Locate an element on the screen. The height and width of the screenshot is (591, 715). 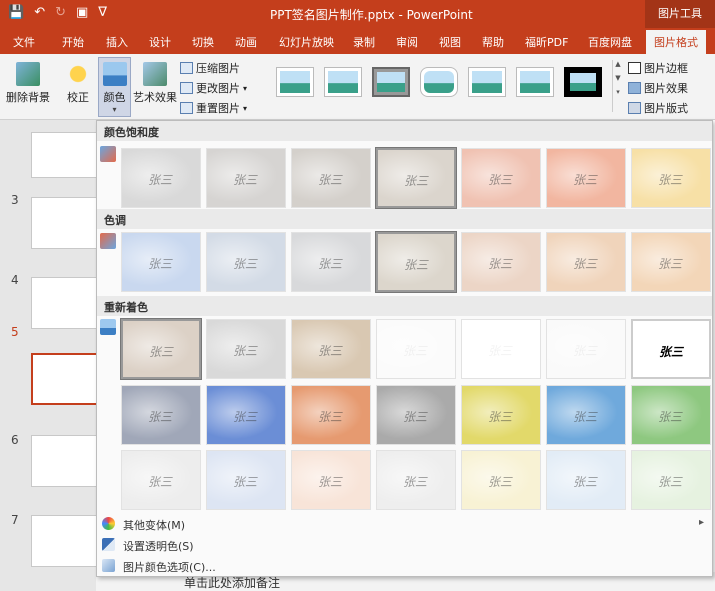
tone-icon is located at coordinates (108, 241).